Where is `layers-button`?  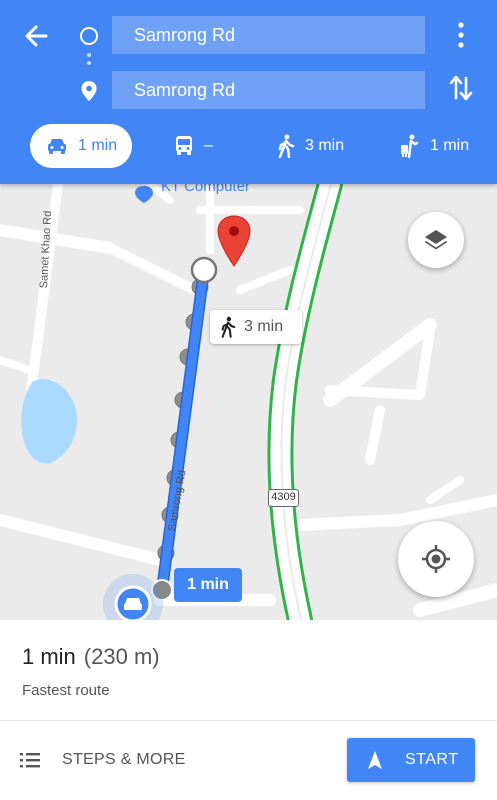 layers-button is located at coordinates (436, 240).